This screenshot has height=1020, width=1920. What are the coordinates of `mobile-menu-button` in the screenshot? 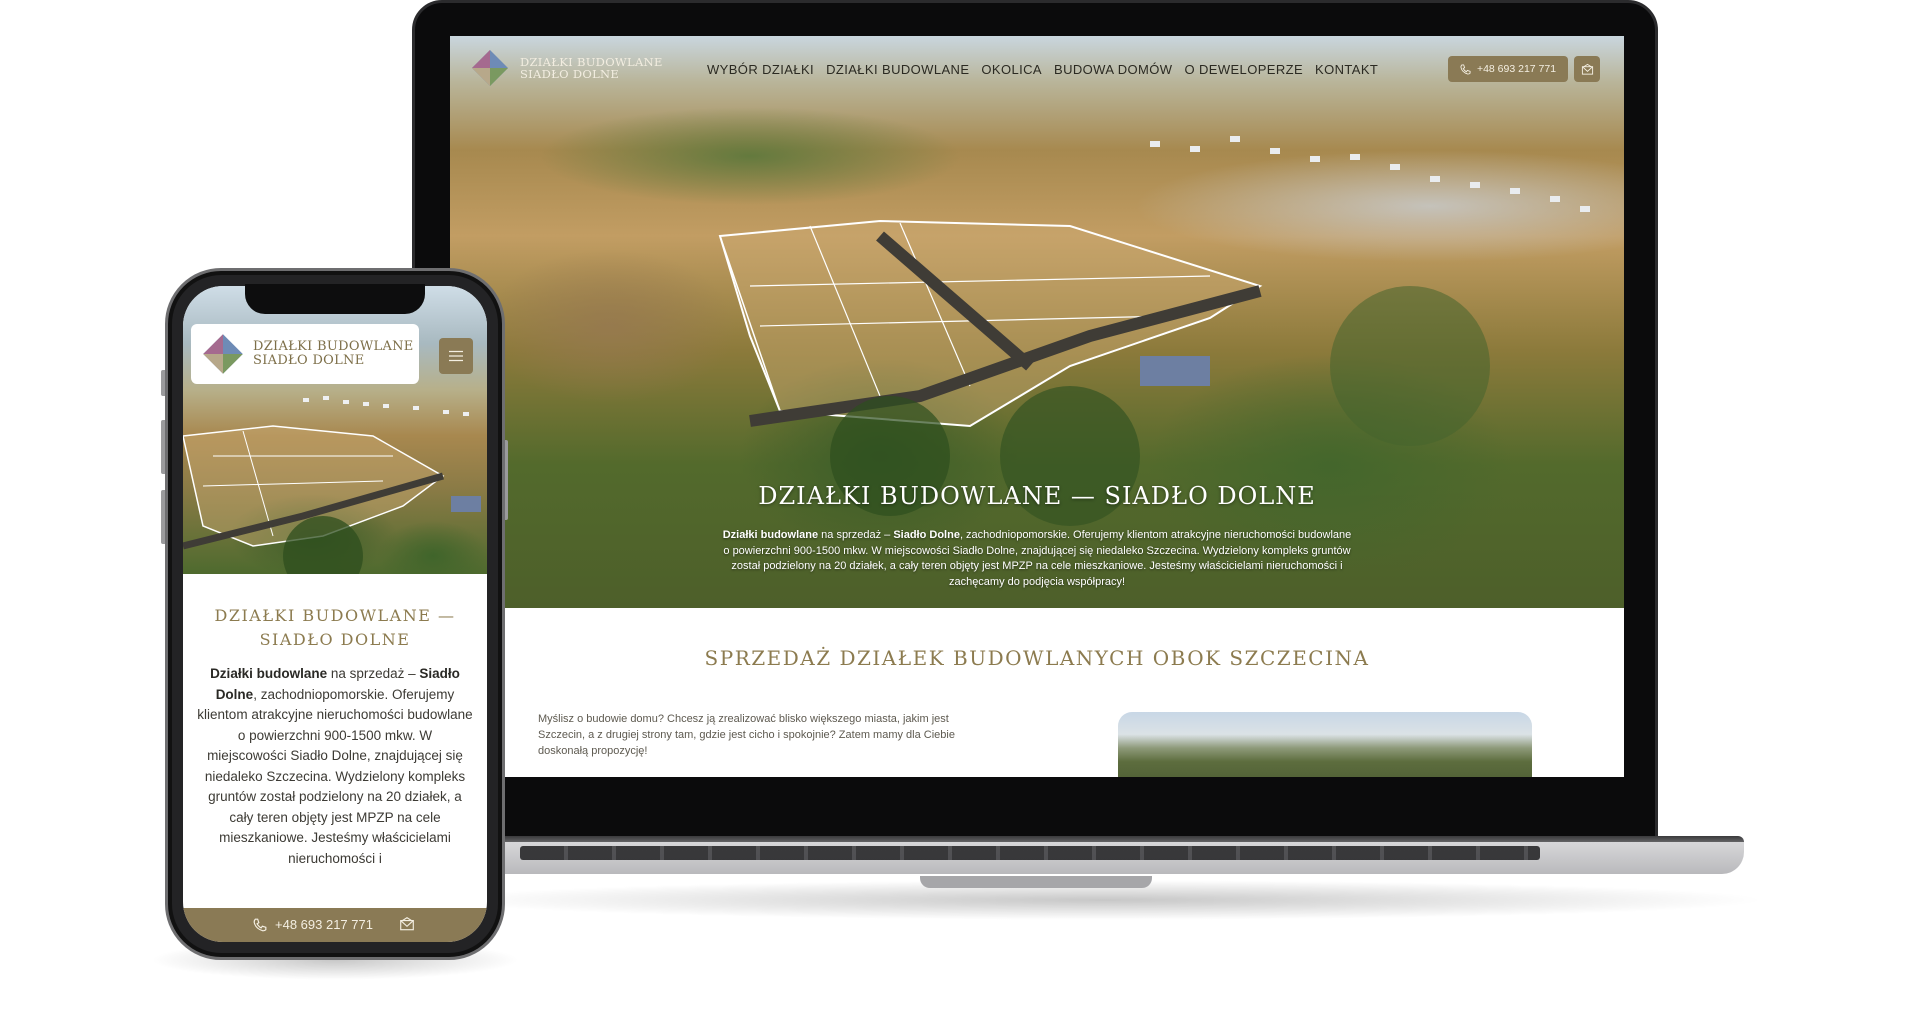 It's located at (456, 356).